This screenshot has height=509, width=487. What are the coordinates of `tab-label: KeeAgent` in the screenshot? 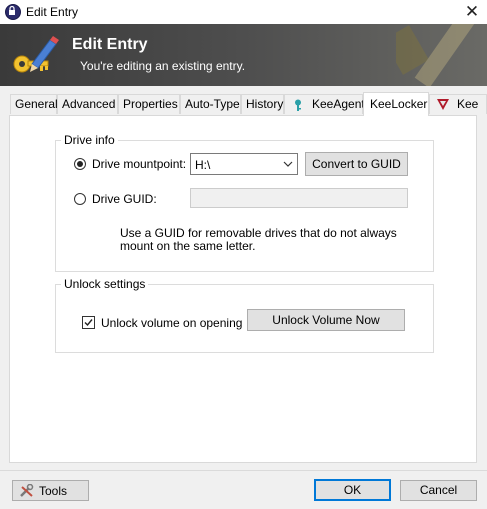 It's located at (338, 104).